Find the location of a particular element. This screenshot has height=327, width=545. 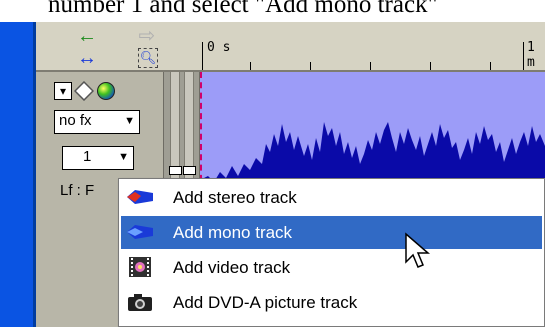

zoom-icon: 🔍︎ is located at coordinates (148, 58).